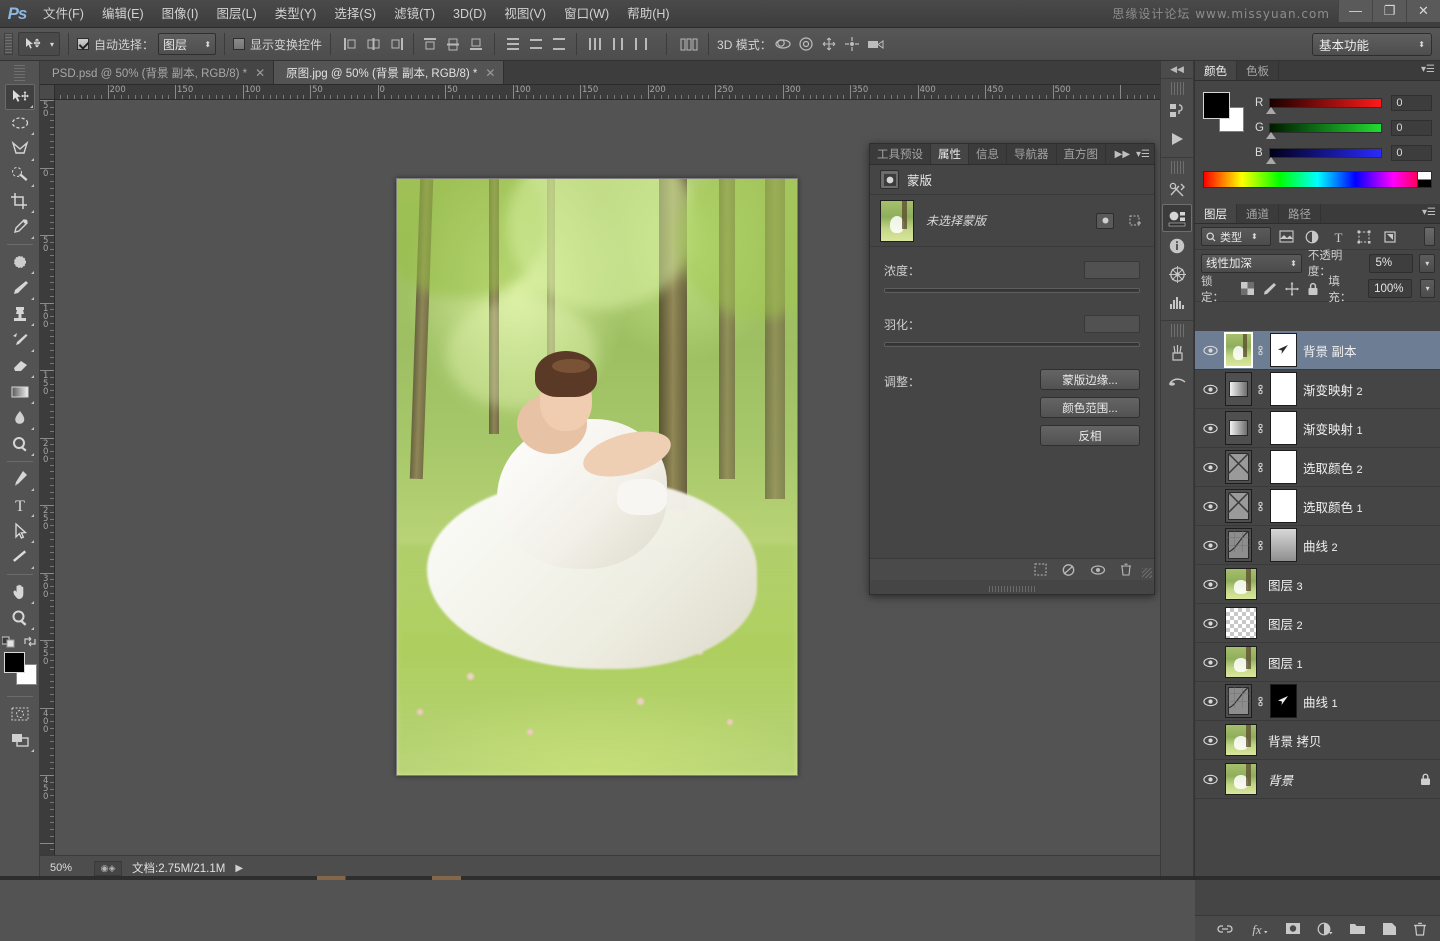  What do you see at coordinates (1389, 11) in the screenshot?
I see `restore-icon: ❐` at bounding box center [1389, 11].